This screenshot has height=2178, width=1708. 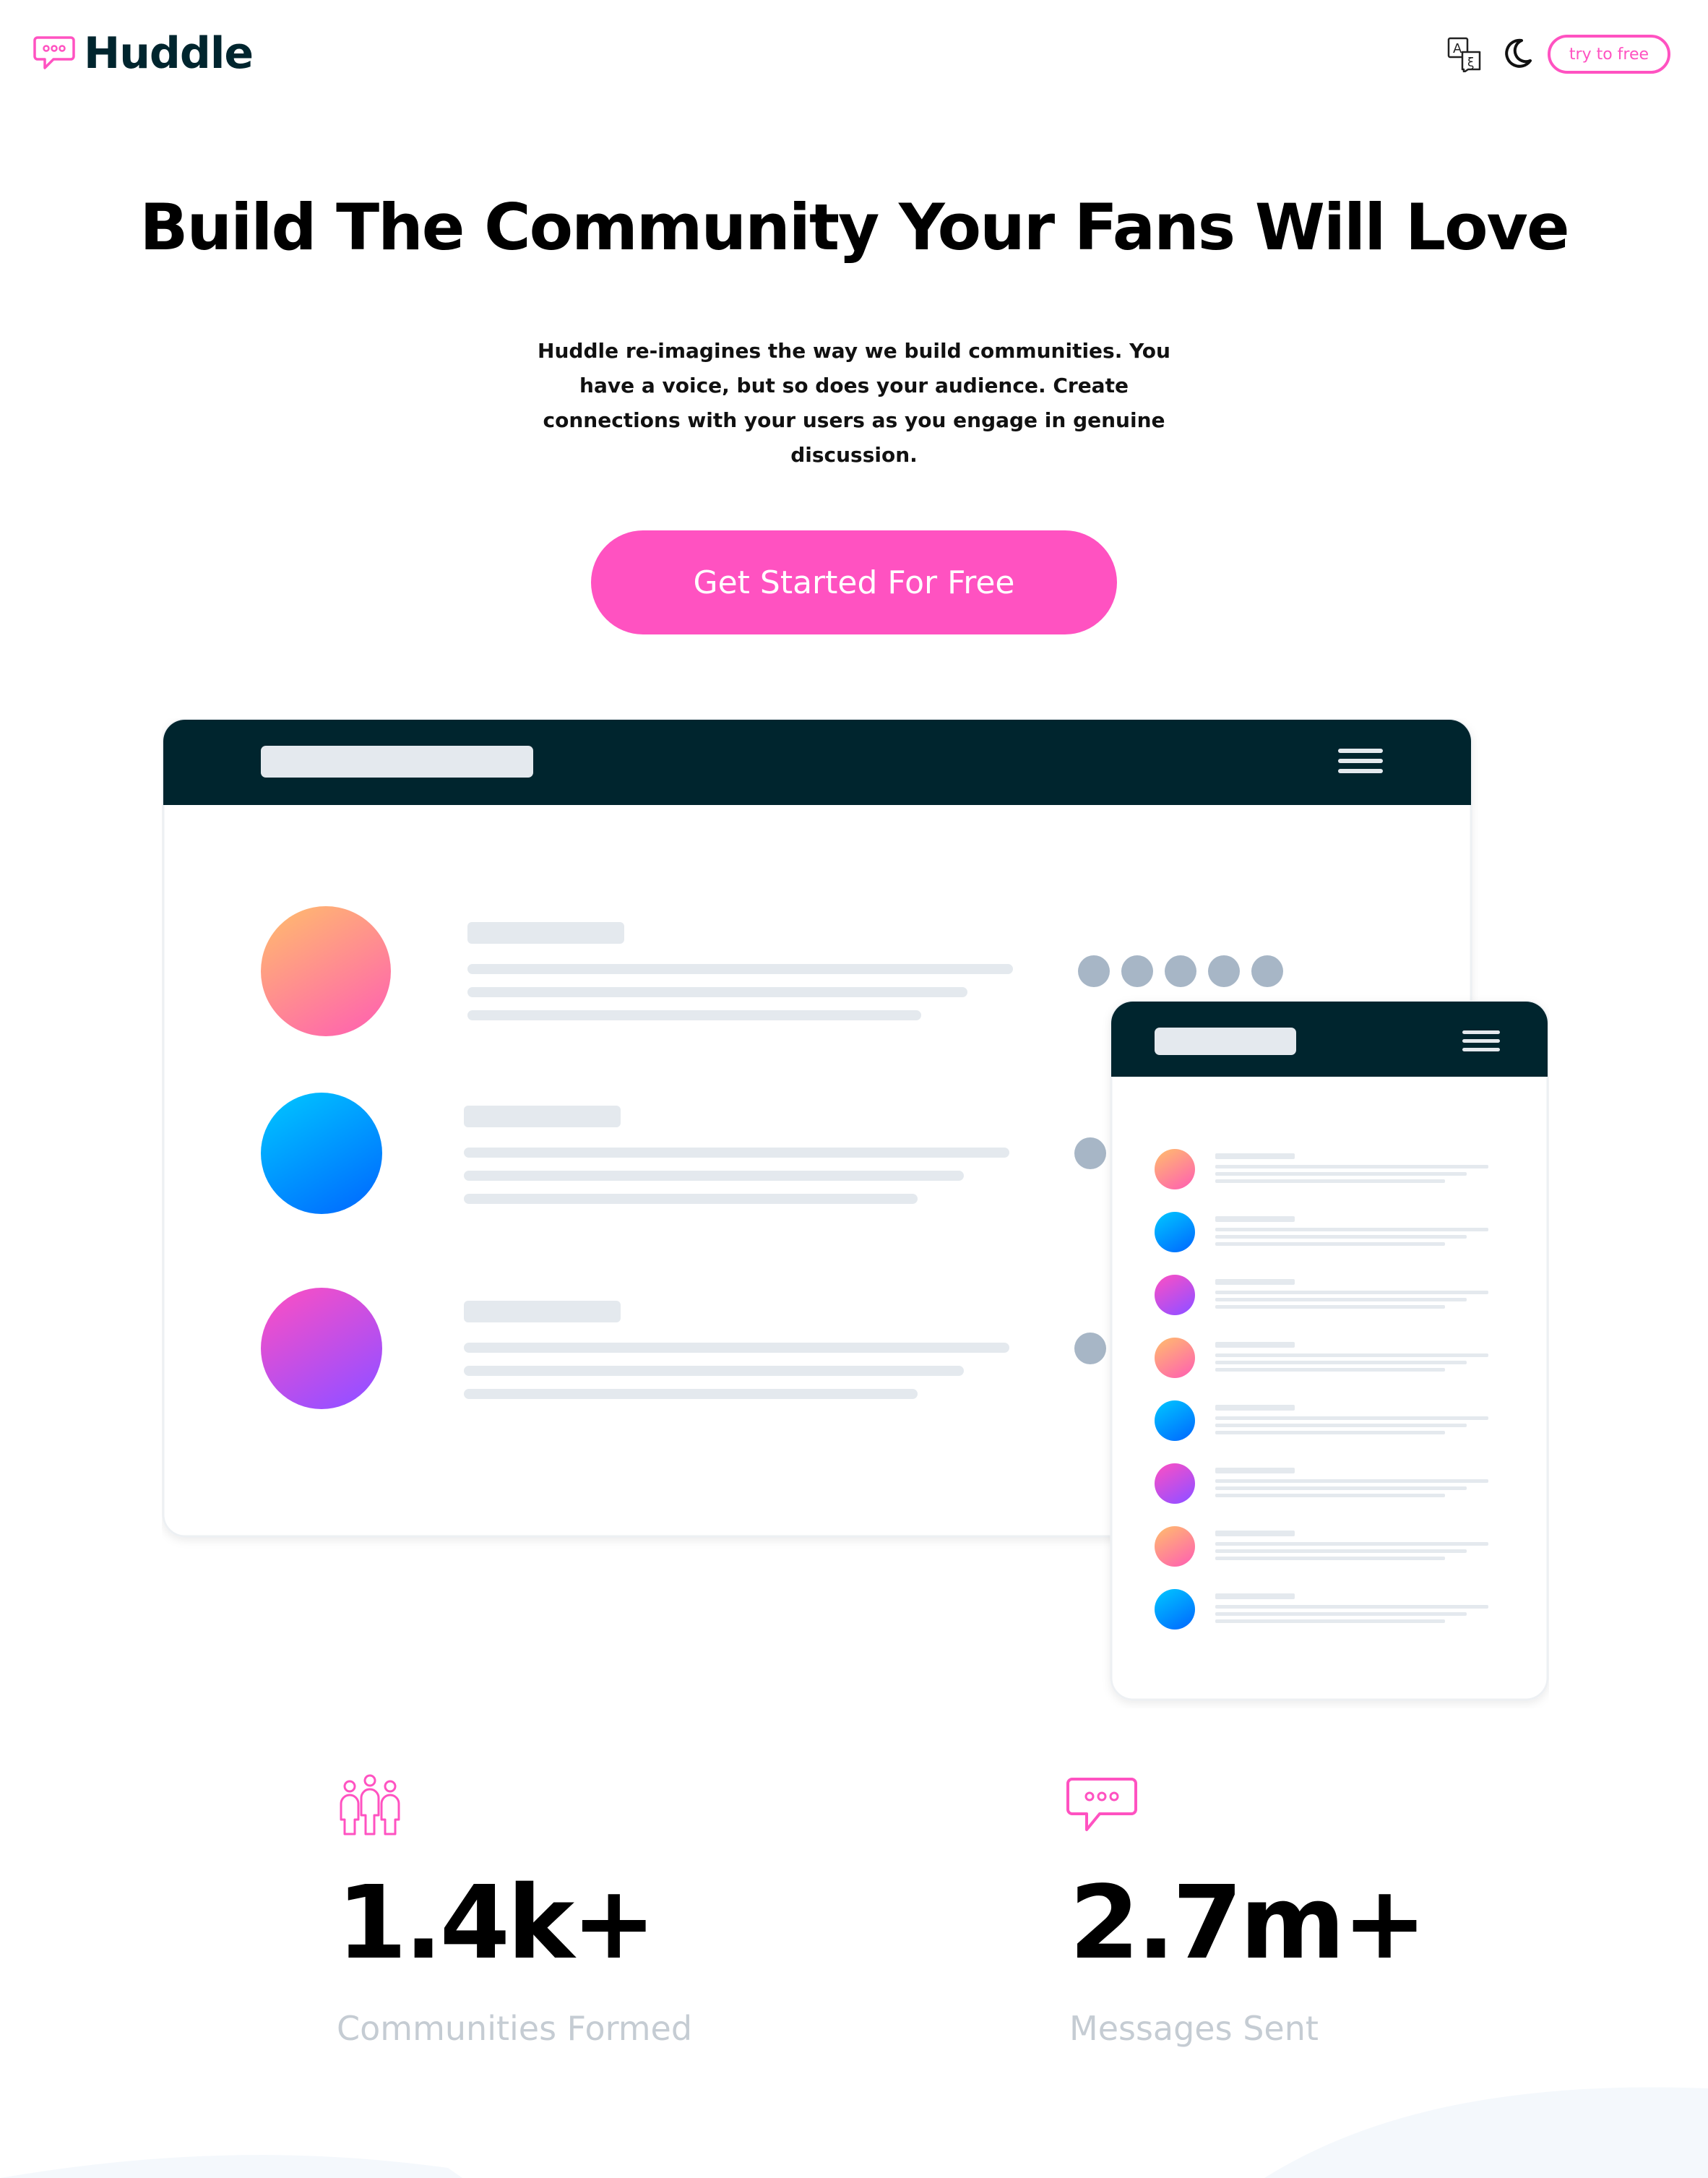 What do you see at coordinates (1470, 63) in the screenshot?
I see `svg-text: ξ` at bounding box center [1470, 63].